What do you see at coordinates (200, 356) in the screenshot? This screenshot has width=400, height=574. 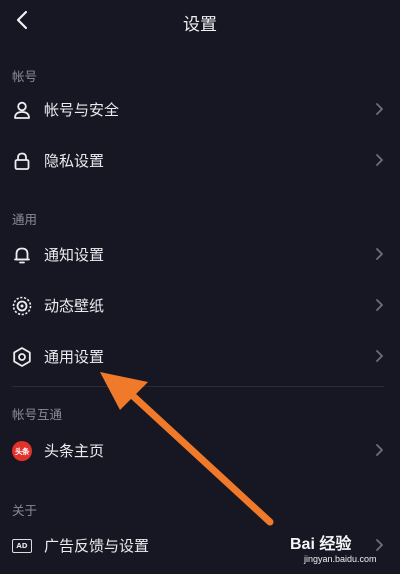 I see `settings-item-general-settings: 通用设置` at bounding box center [200, 356].